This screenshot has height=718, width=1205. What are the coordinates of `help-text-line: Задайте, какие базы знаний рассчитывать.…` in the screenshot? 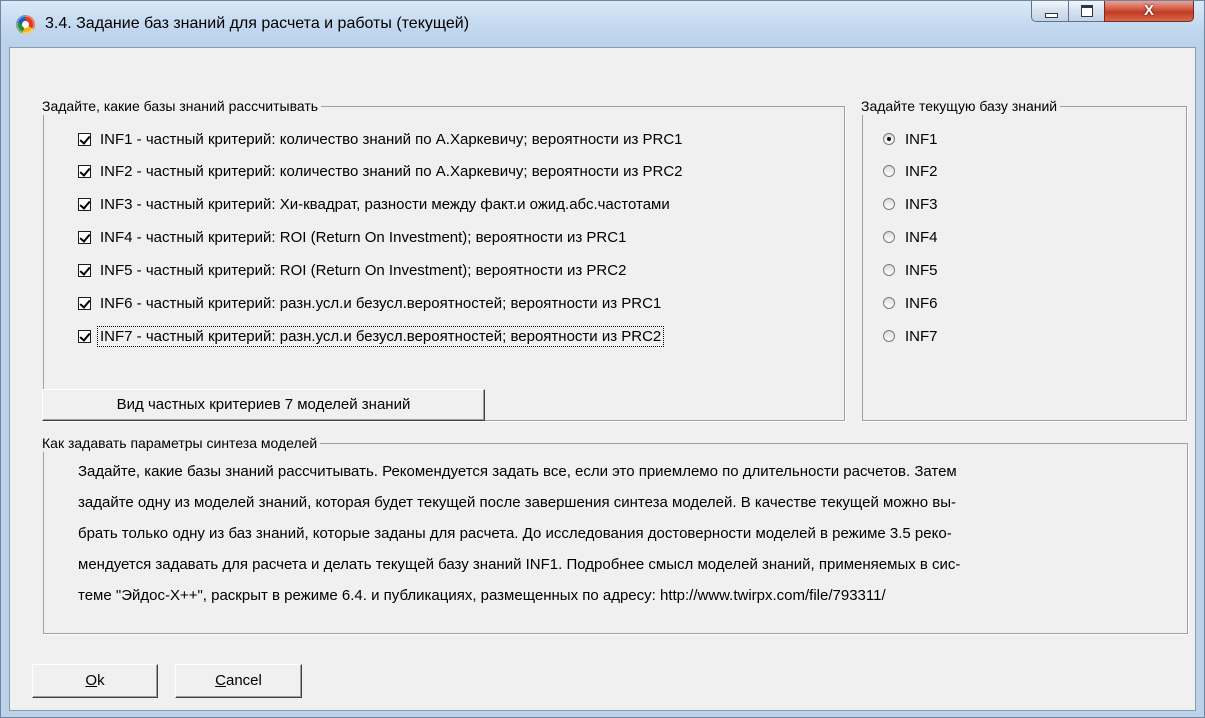 It's located at (517, 471).